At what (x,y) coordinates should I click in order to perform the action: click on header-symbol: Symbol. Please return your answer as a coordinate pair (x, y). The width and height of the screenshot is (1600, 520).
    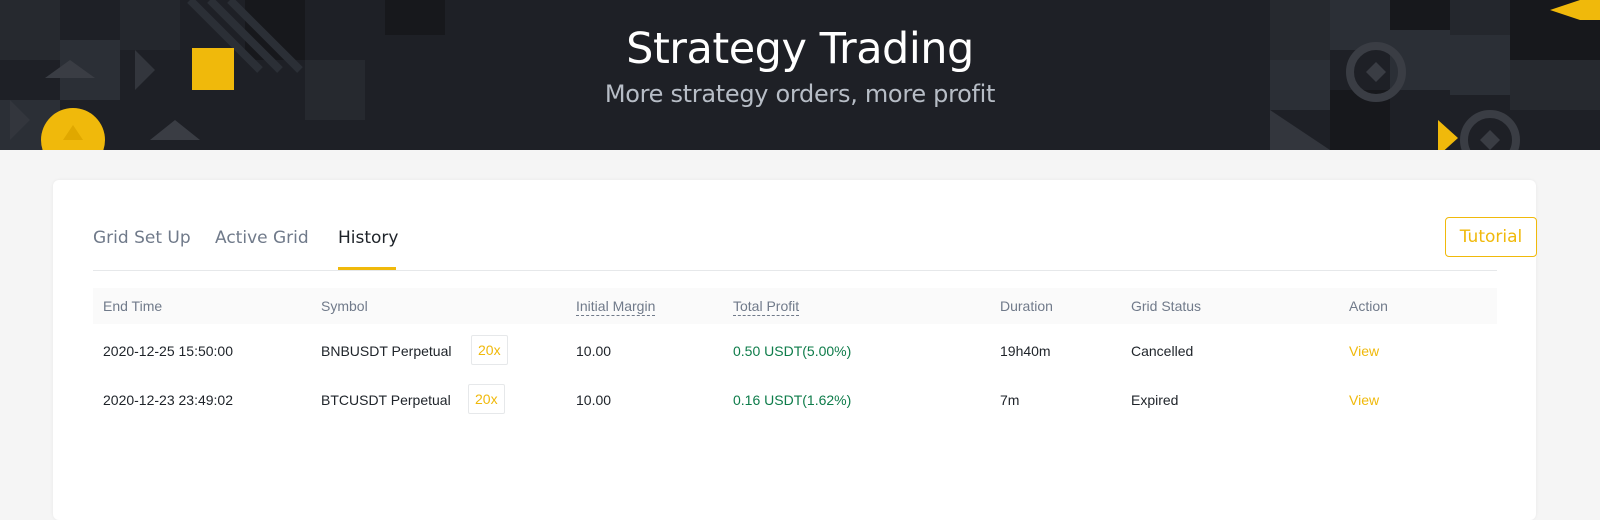
    Looking at the image, I should click on (344, 306).